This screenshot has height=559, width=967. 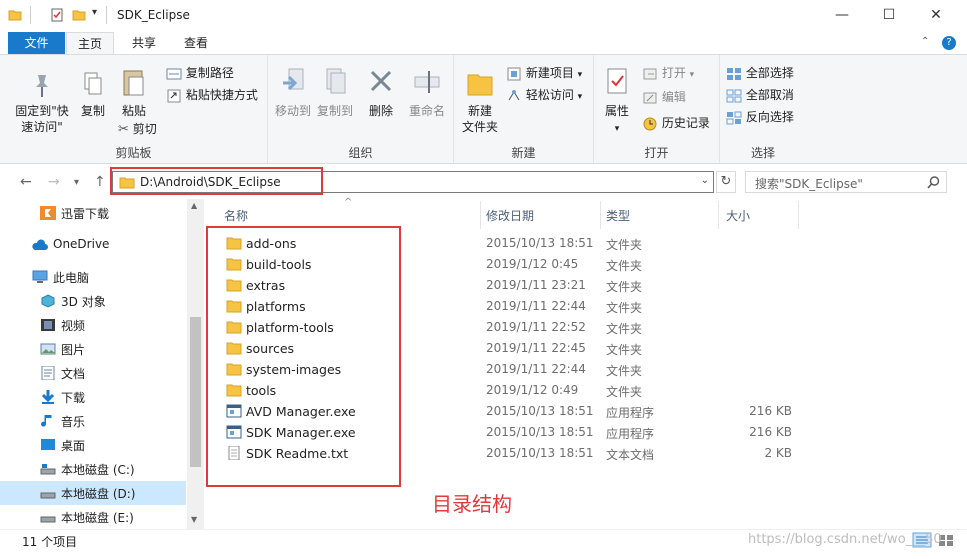 What do you see at coordinates (762, 153) in the screenshot?
I see `select-group-label: 选择` at bounding box center [762, 153].